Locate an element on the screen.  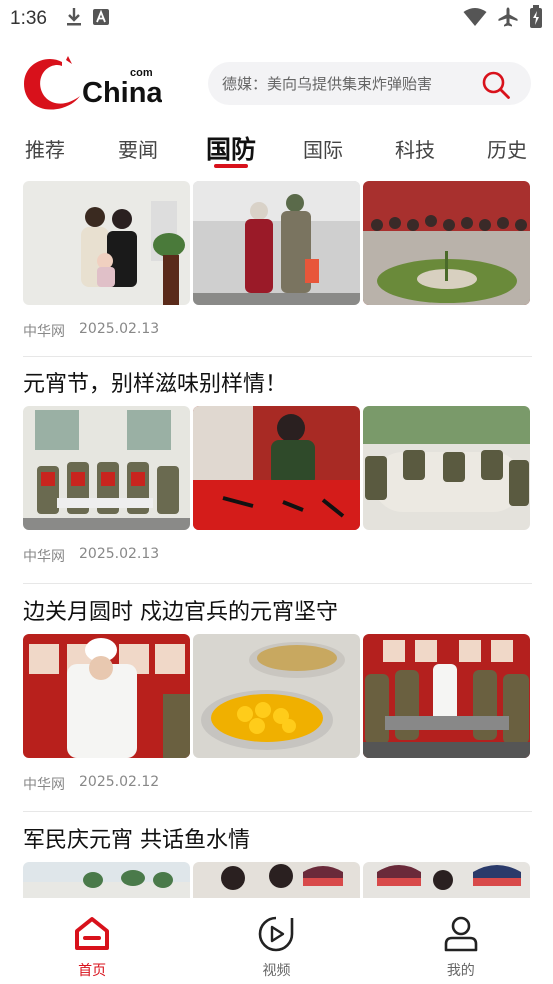
status-time: 1:36 is located at coordinates (28, 18).